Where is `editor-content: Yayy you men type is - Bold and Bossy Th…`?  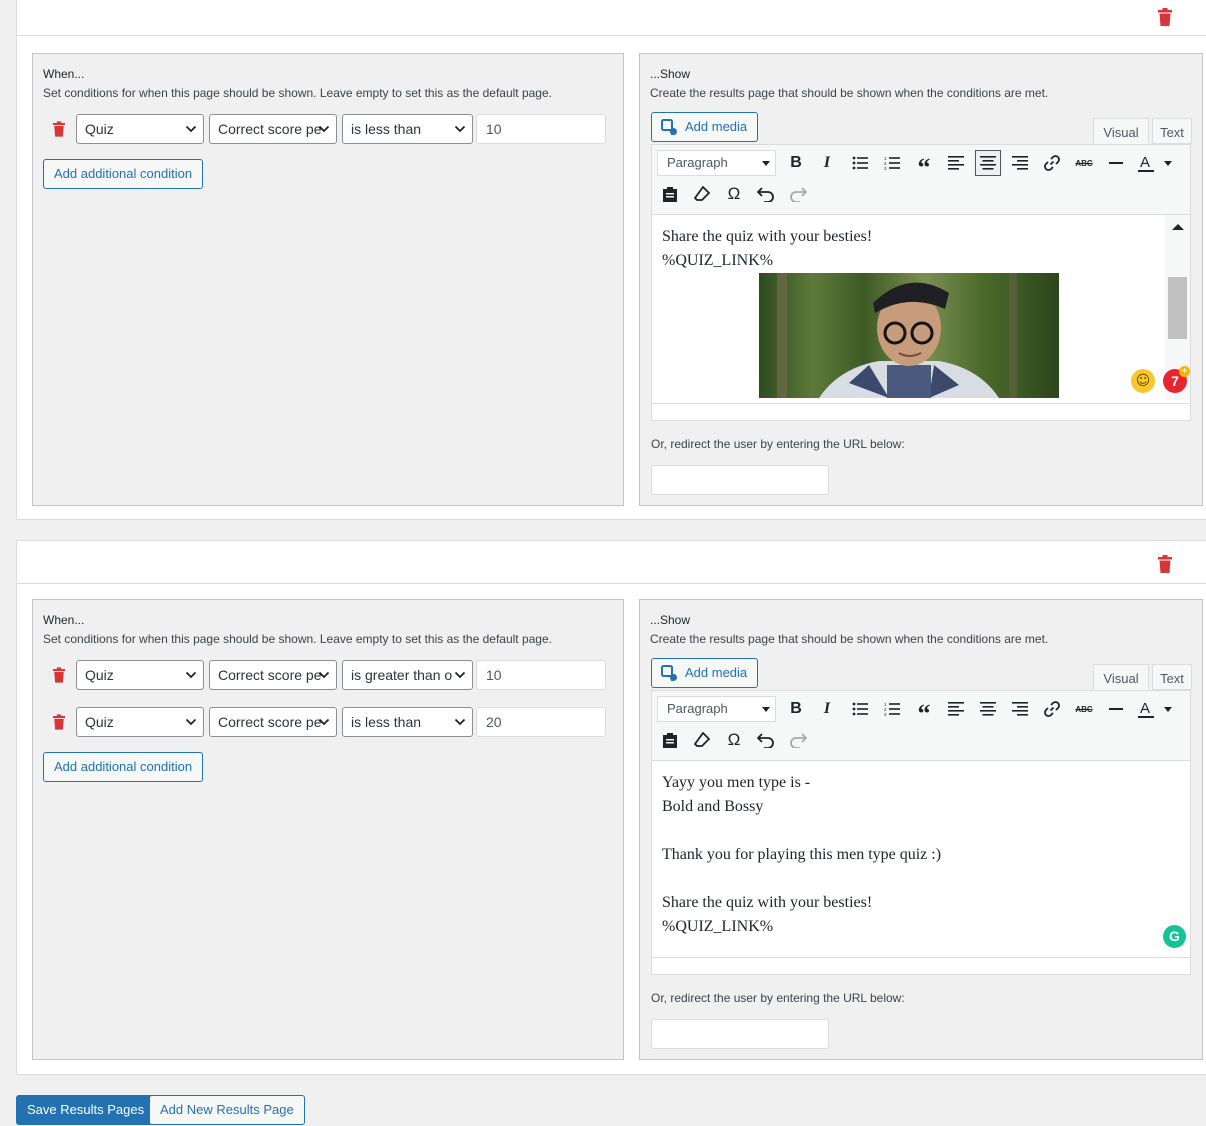
editor-content: Yayy you men type is - Bold and Bossy Th… is located at coordinates (921, 858).